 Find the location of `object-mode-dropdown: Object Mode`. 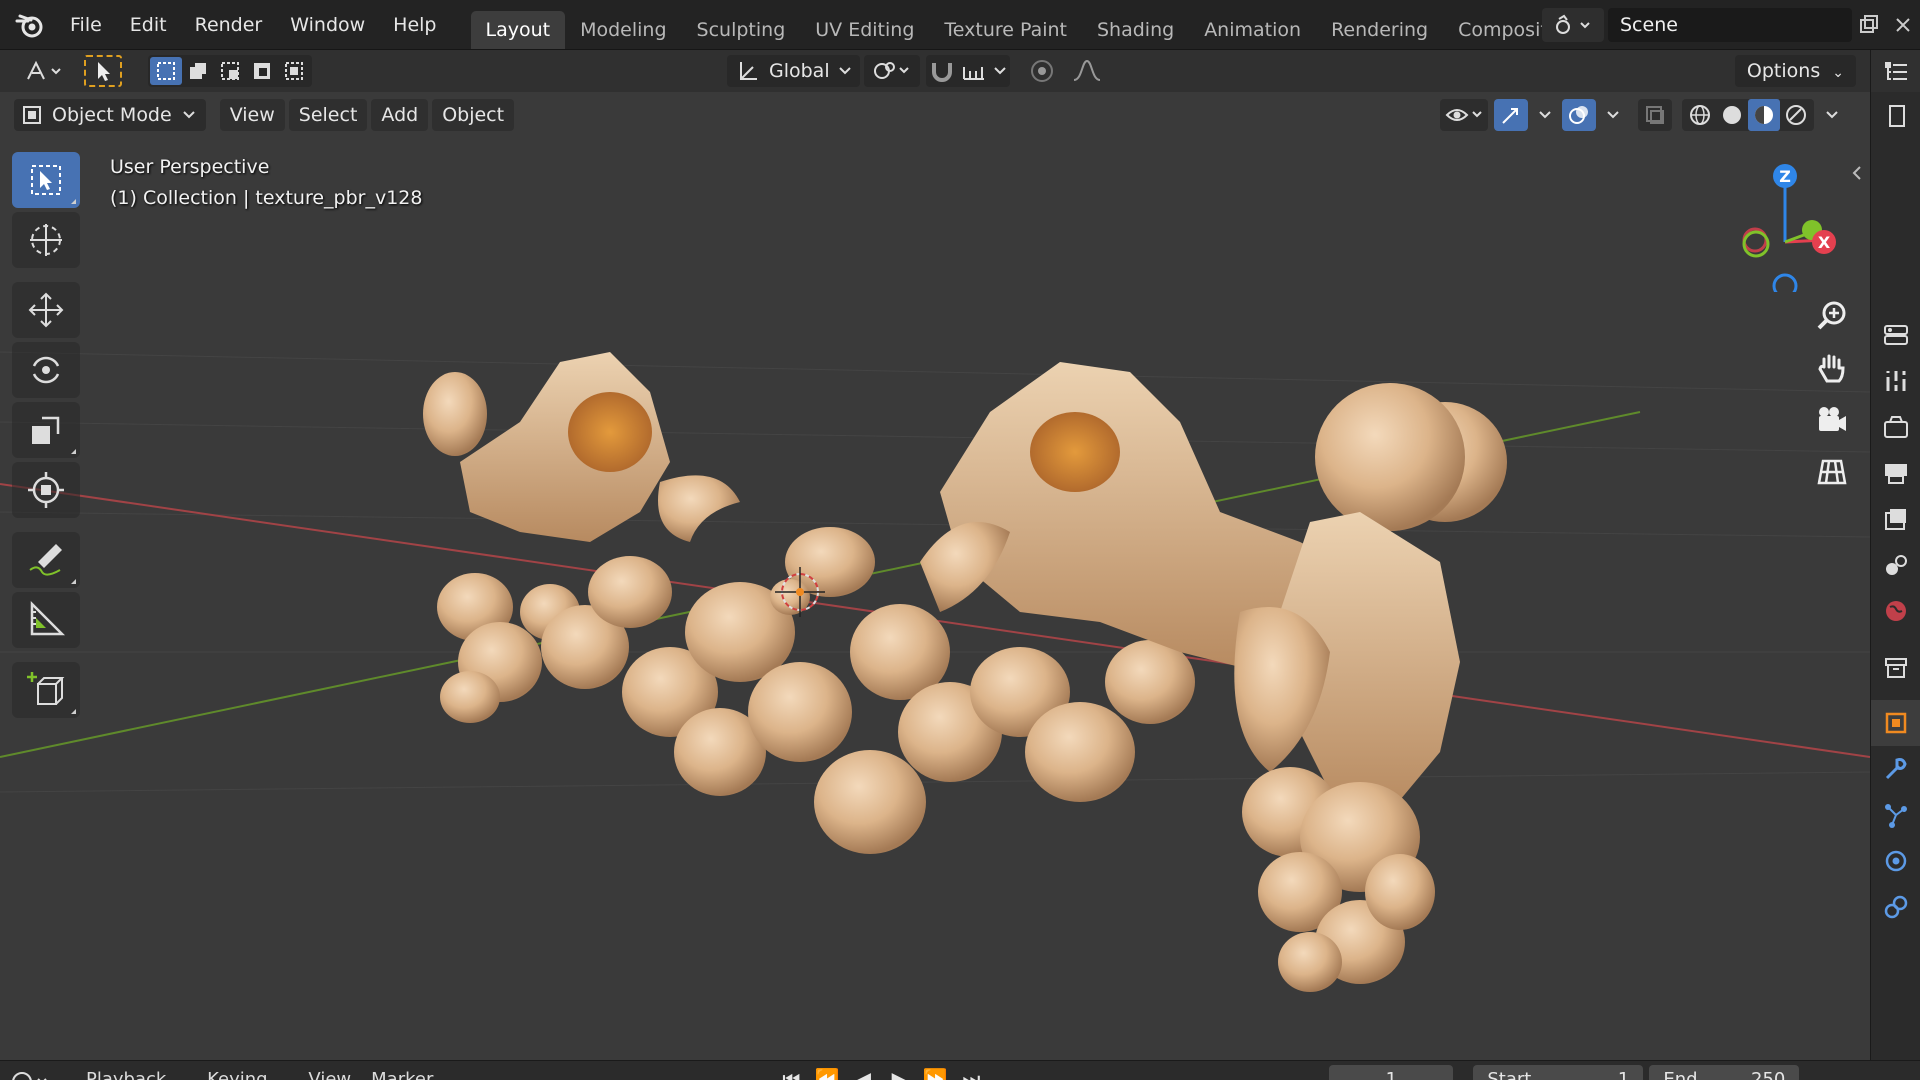

object-mode-dropdown: Object Mode is located at coordinates (110, 115).